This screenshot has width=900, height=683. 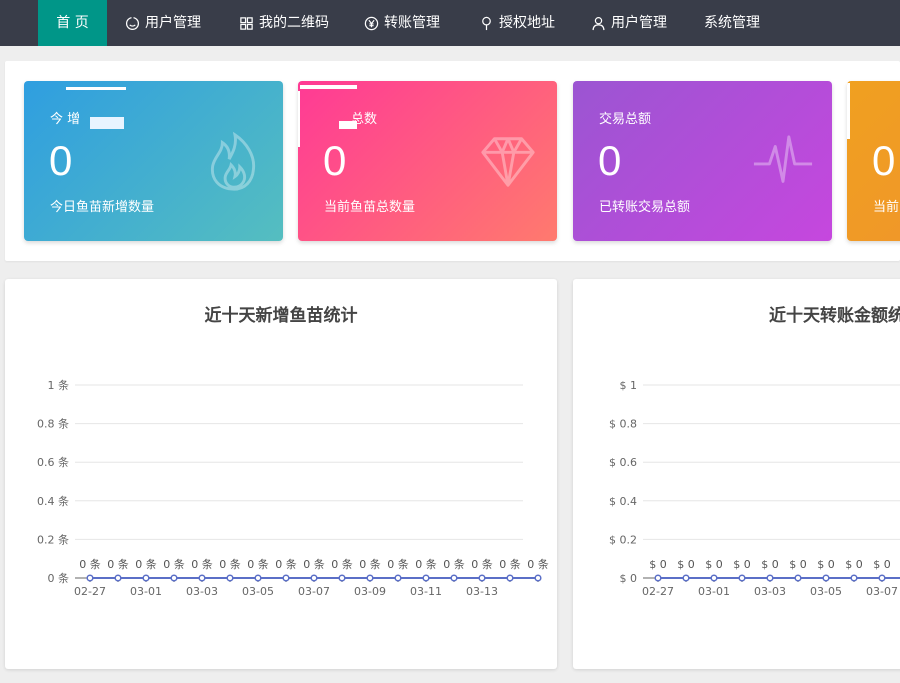 I want to click on x-tick-label: 03-11, so click(x=426, y=591).